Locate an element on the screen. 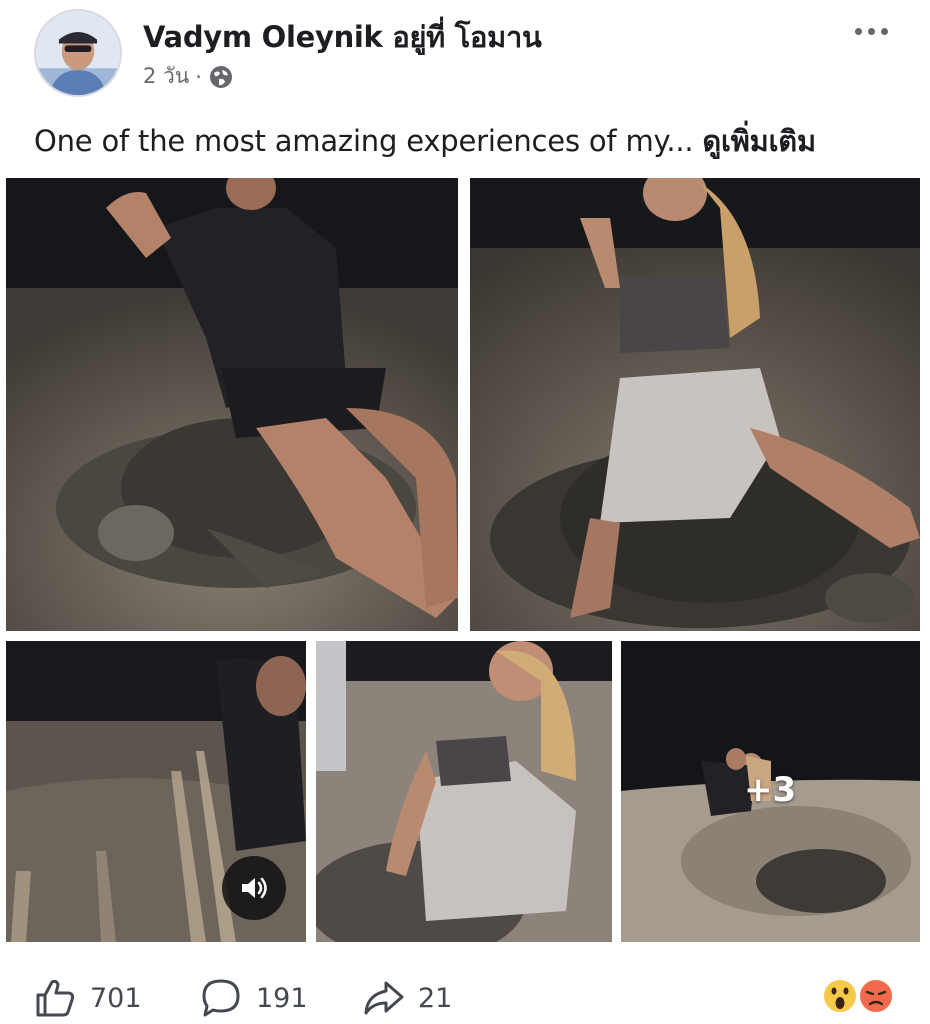 This screenshot has width=930, height=1024. post-header: Vadym Oleynik อยู่ที่ โอมาน 2 วัน · is located at coordinates (465, 55).